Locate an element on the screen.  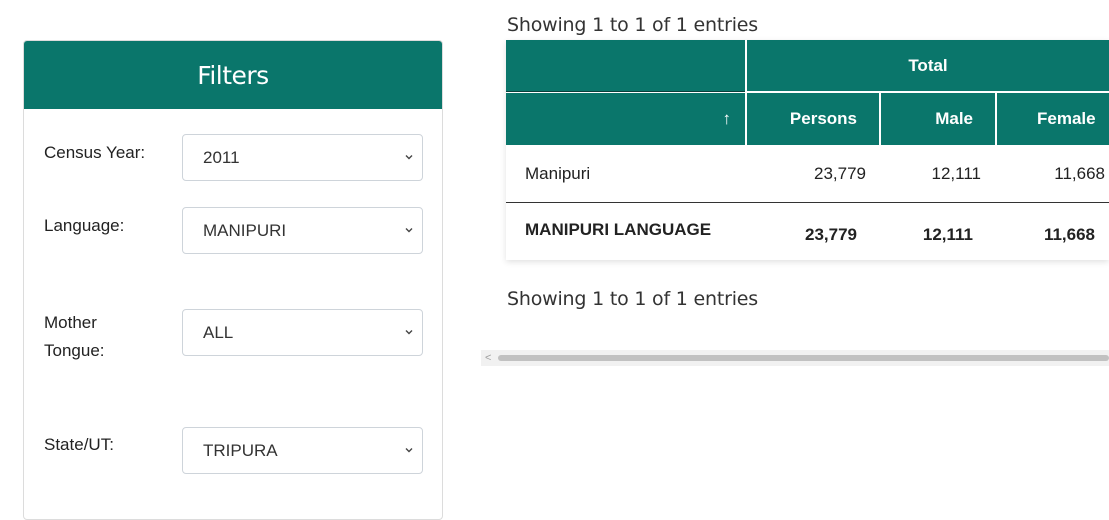
language-value: MANIPURI is located at coordinates (245, 230).